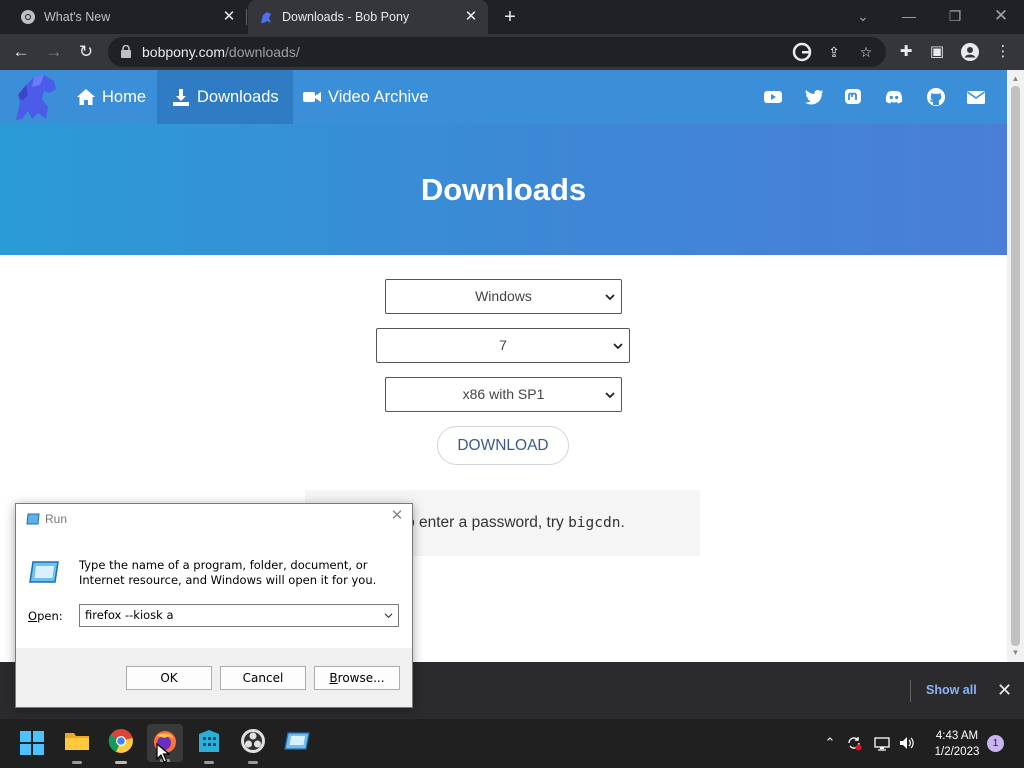 Image resolution: width=1024 pixels, height=768 pixels. I want to click on browser-toolbar: ← → ↻ bobpony.com/downloads/ ⇪ ☆ ✚ ▣ ⋮, so click(512, 52).